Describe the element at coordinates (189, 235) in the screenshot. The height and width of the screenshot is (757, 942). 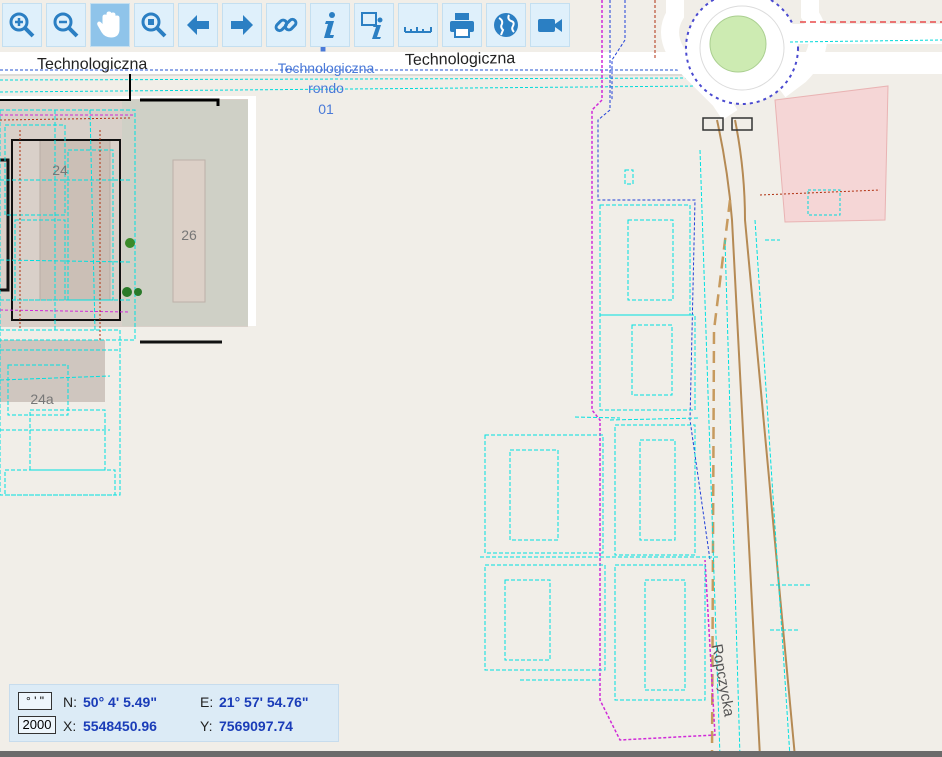
I see `building-label-26: 26` at that location.